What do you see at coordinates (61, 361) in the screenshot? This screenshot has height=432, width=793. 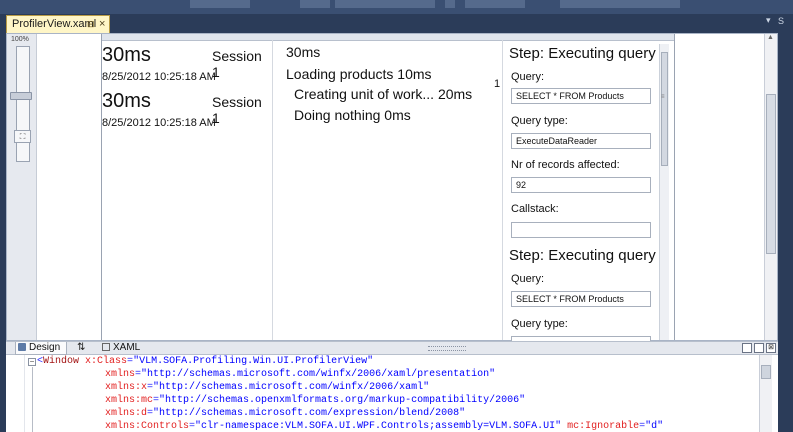 I see `xaml-element: Window` at bounding box center [61, 361].